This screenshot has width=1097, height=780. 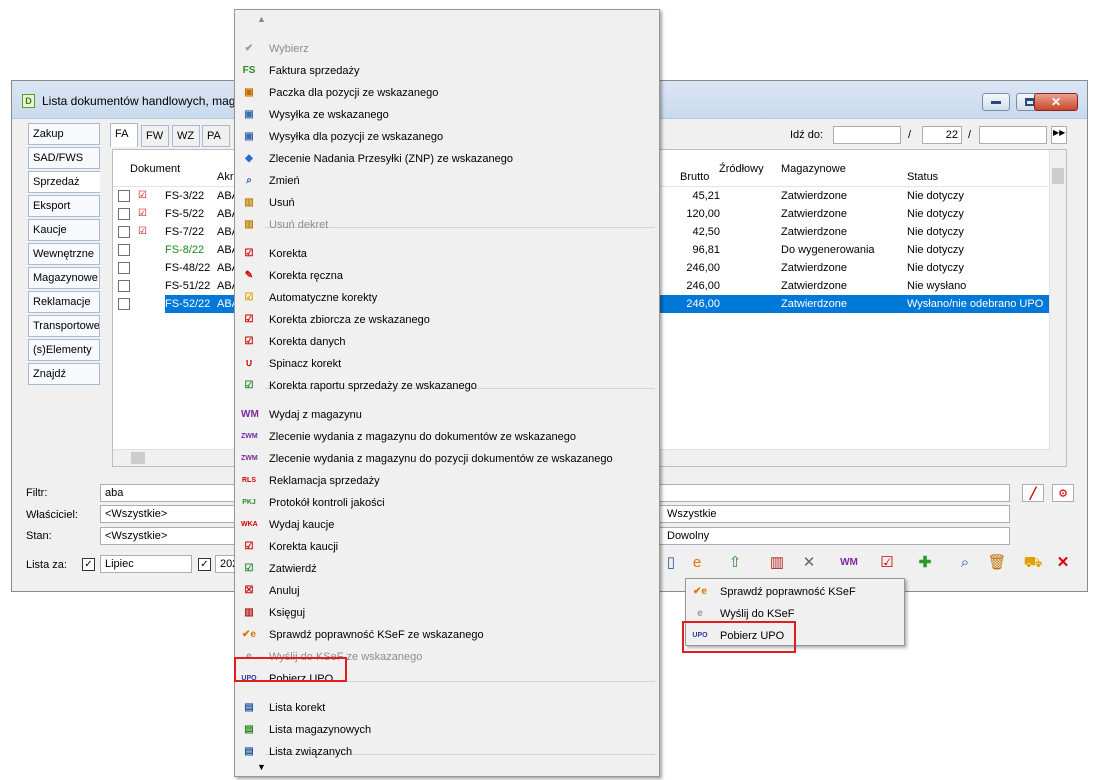 I want to click on trash-icon: 🗑, so click(x=997, y=563).